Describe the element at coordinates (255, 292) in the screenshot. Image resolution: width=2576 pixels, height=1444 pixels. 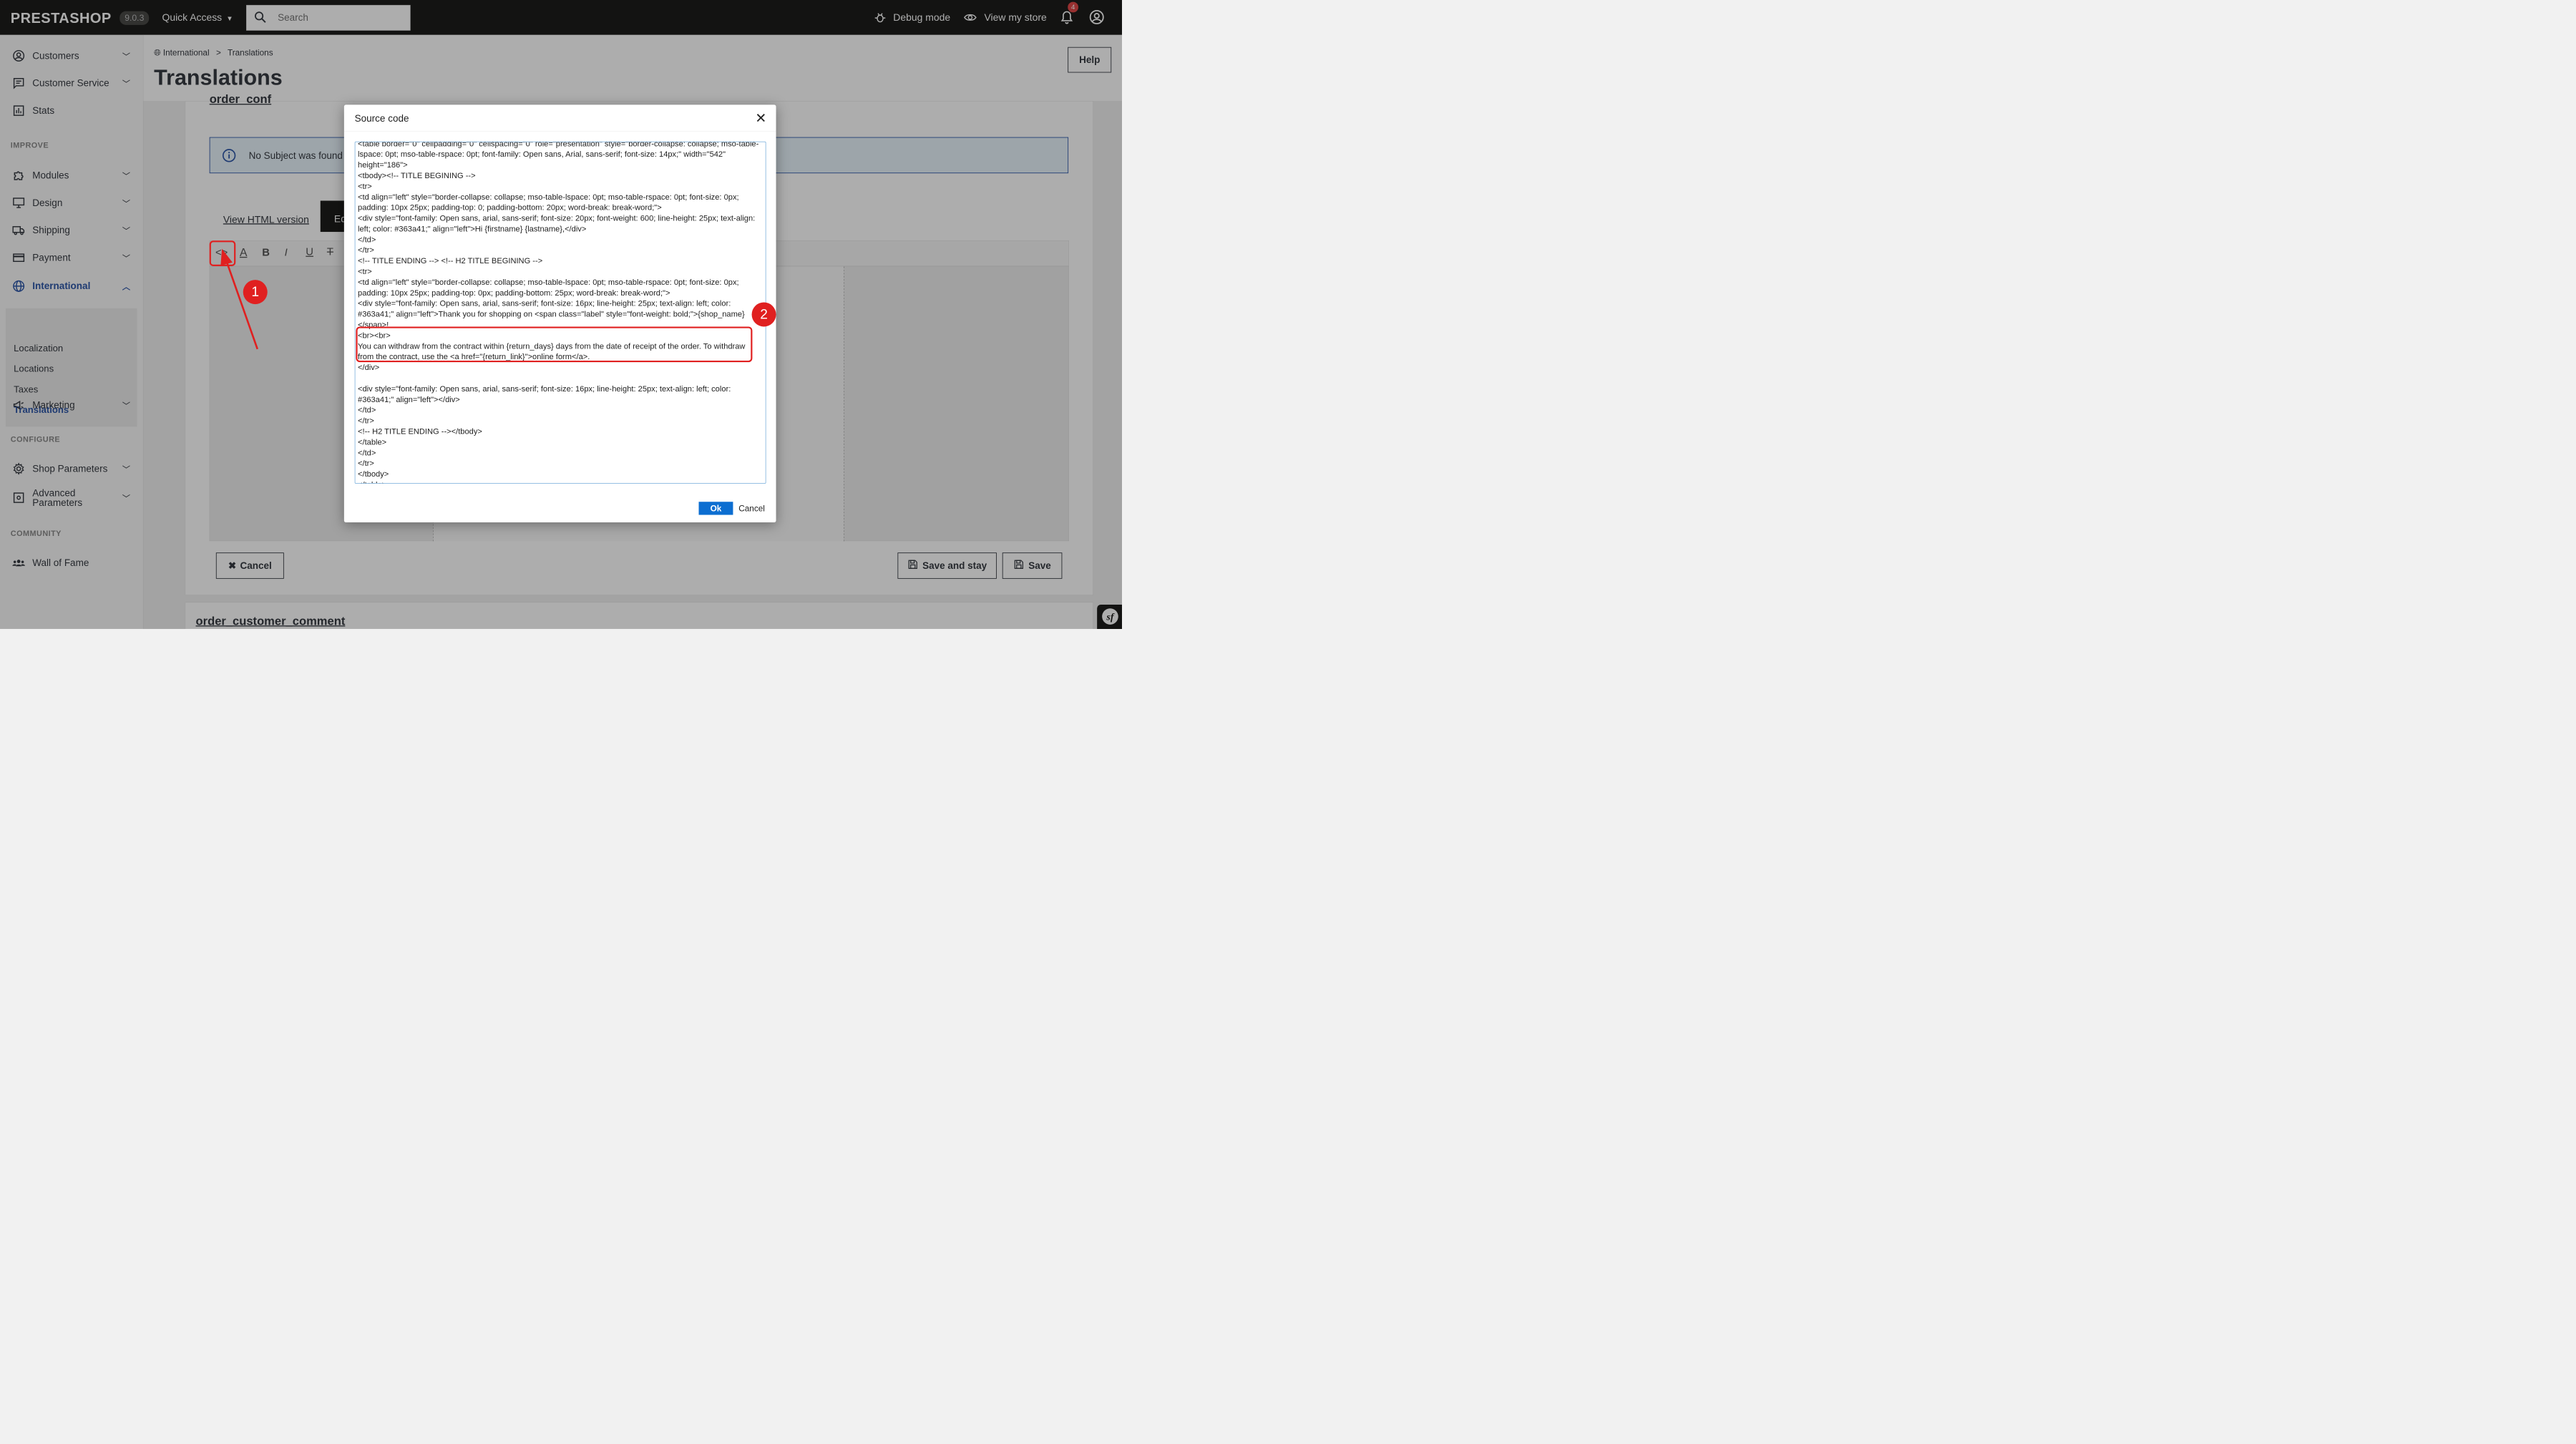
I see `annotation-marker-1: 1` at that location.